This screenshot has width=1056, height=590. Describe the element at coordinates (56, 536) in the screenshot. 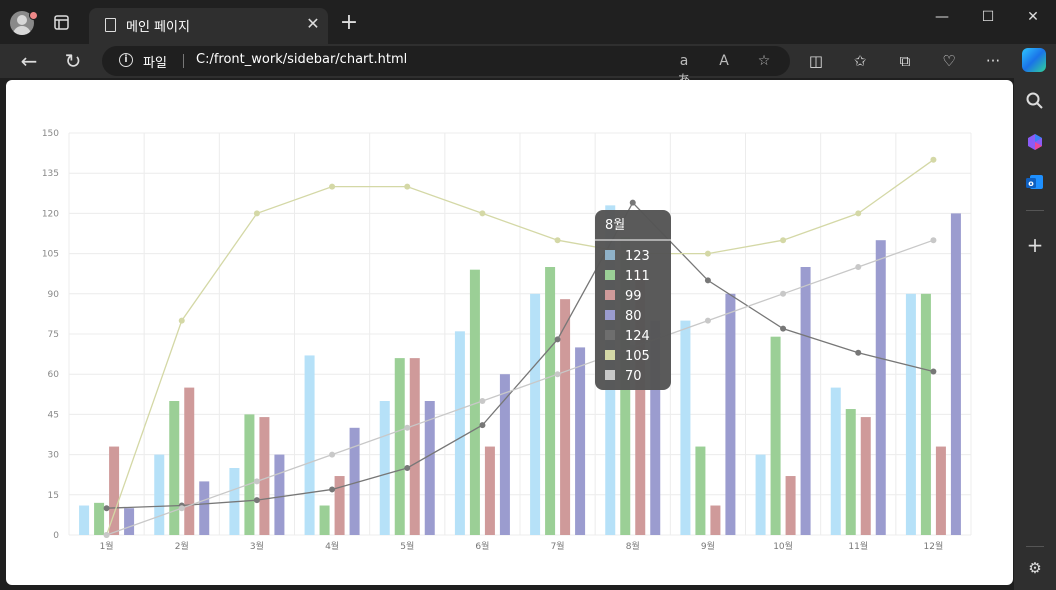

I see `y-tick-label: 0` at that location.